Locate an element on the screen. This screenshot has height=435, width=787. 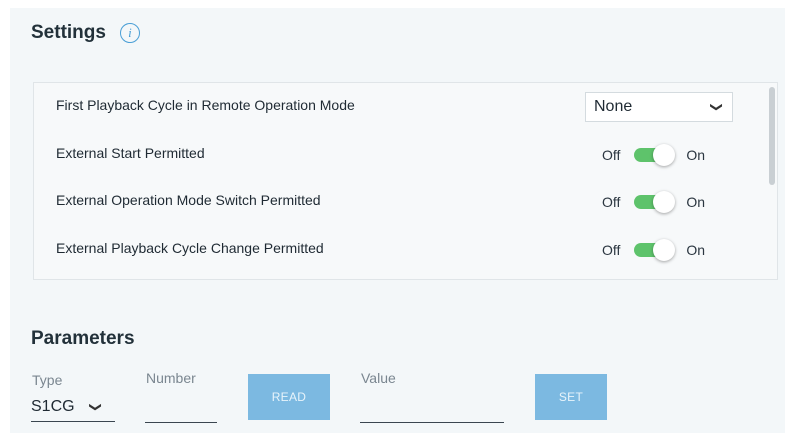
external-operation-mode-toggle is located at coordinates (655, 202).